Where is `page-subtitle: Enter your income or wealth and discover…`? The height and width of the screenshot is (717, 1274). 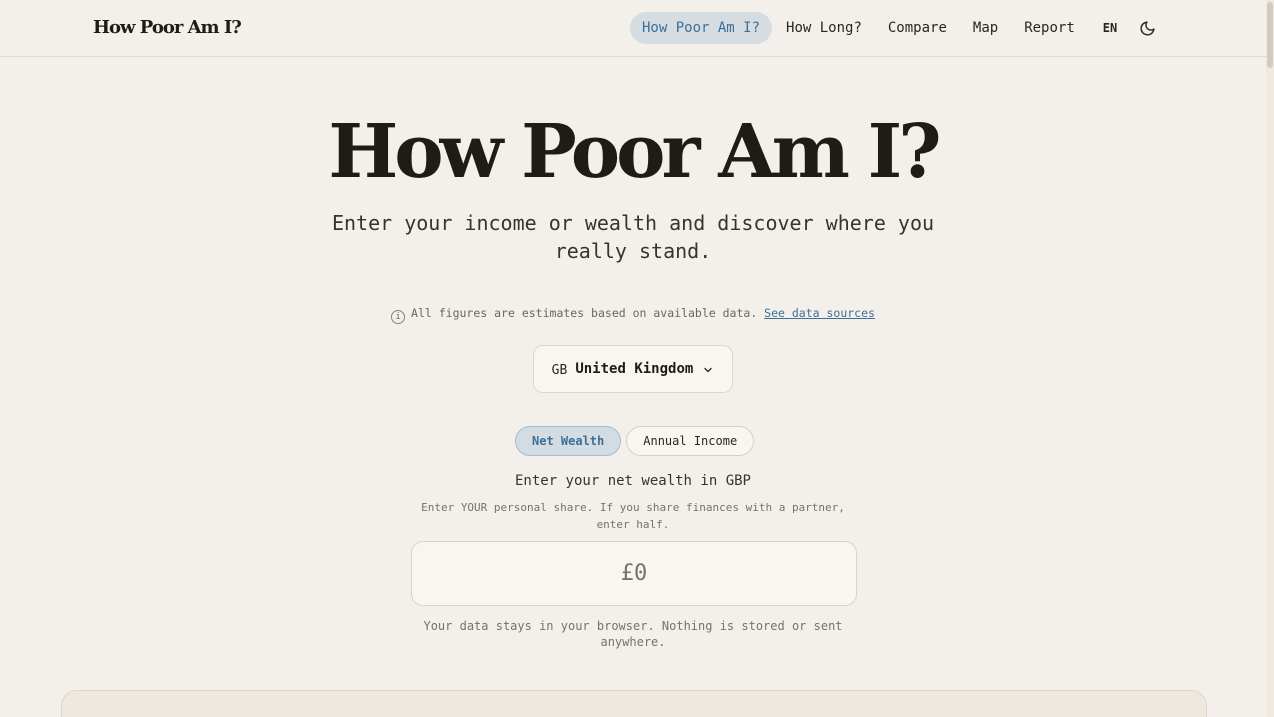 page-subtitle: Enter your income or wealth and discover… is located at coordinates (633, 237).